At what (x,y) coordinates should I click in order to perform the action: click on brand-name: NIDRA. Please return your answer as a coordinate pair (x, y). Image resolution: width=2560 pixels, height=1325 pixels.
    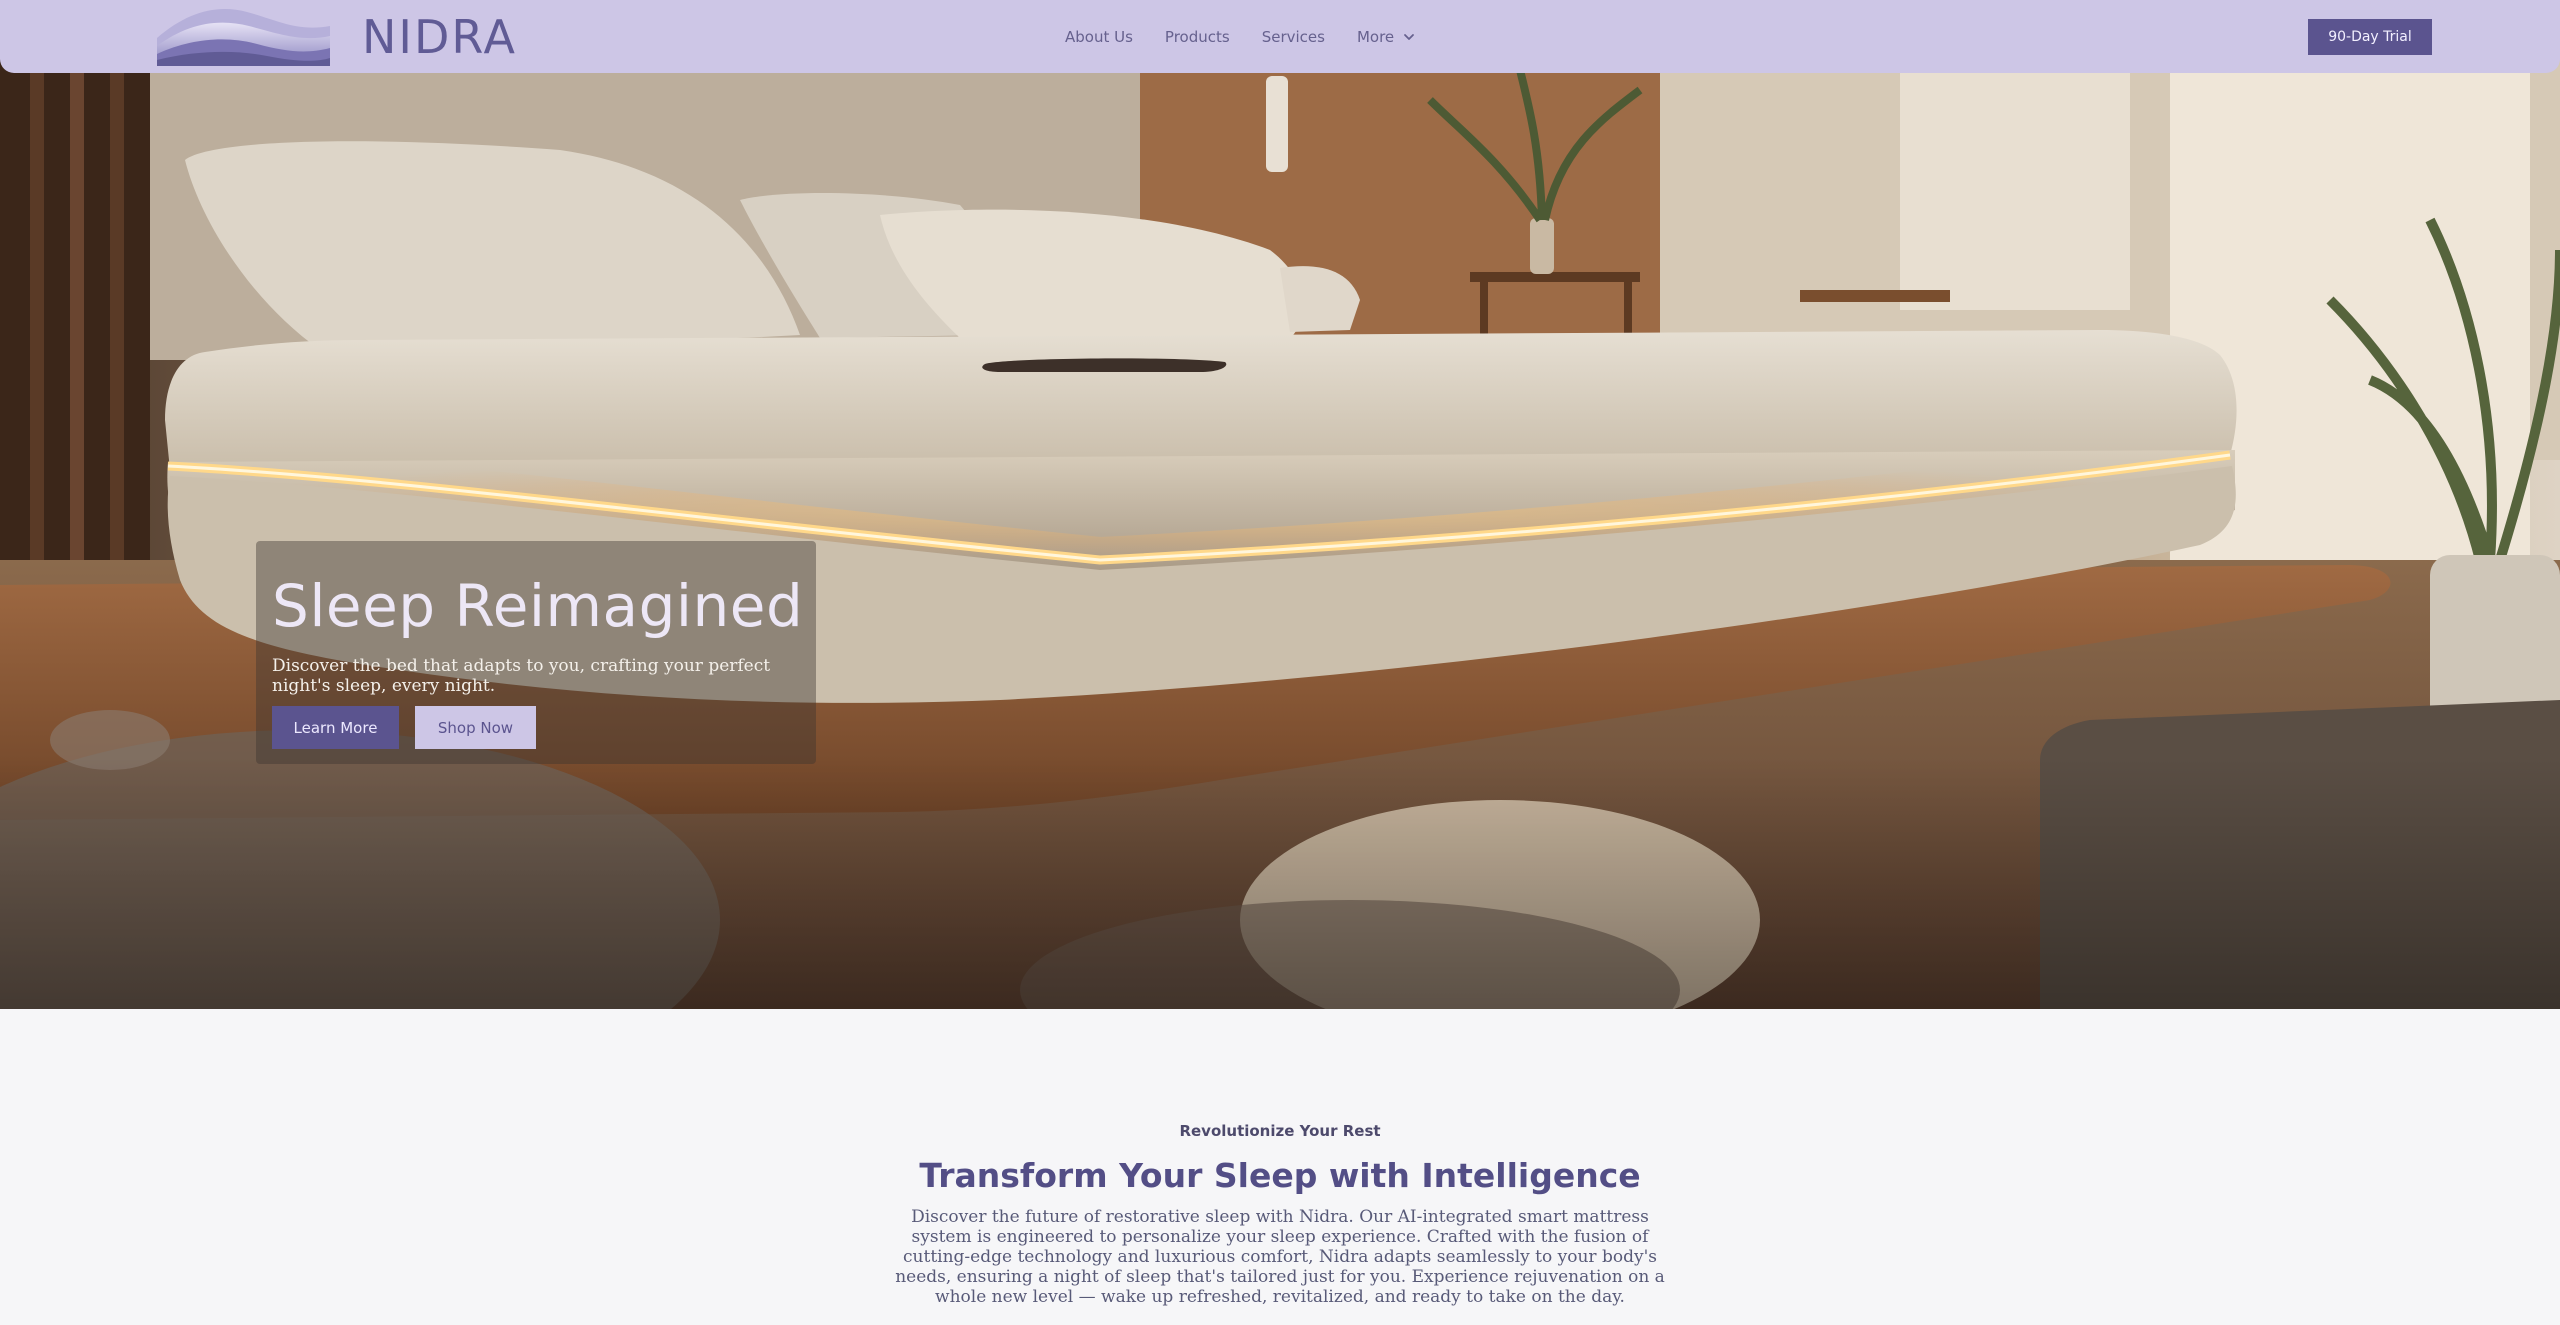
    Looking at the image, I should click on (439, 36).